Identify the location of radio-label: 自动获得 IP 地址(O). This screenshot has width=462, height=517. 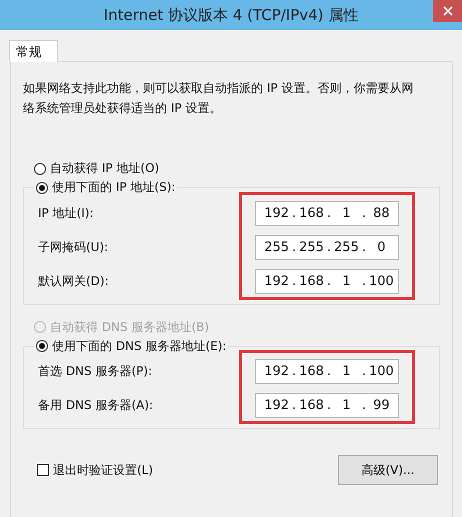
(105, 168).